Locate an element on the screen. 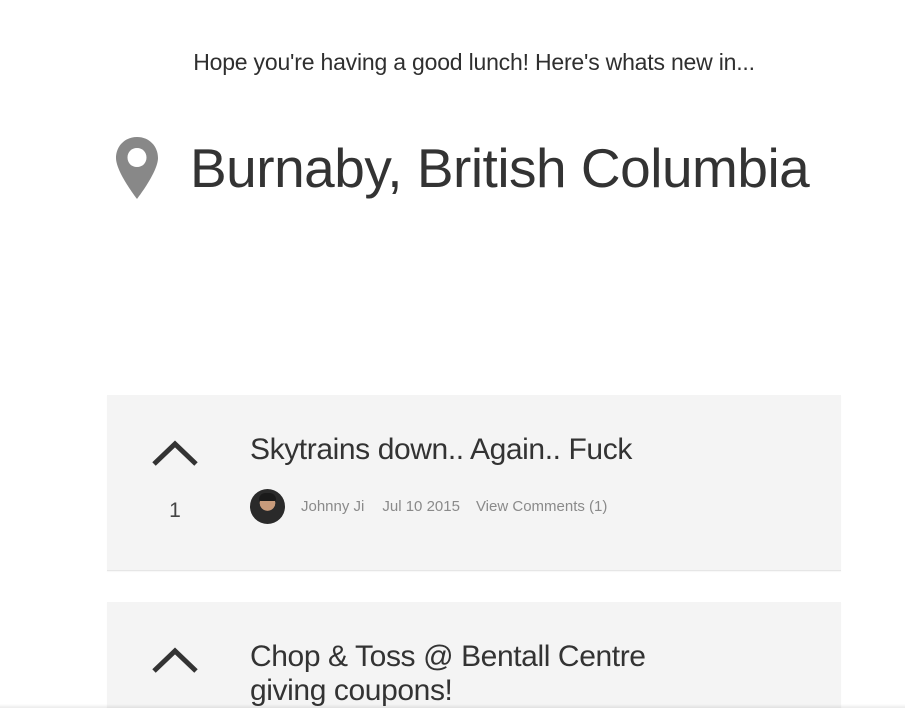 The width and height of the screenshot is (905, 708). vote-widget is located at coordinates (175, 660).